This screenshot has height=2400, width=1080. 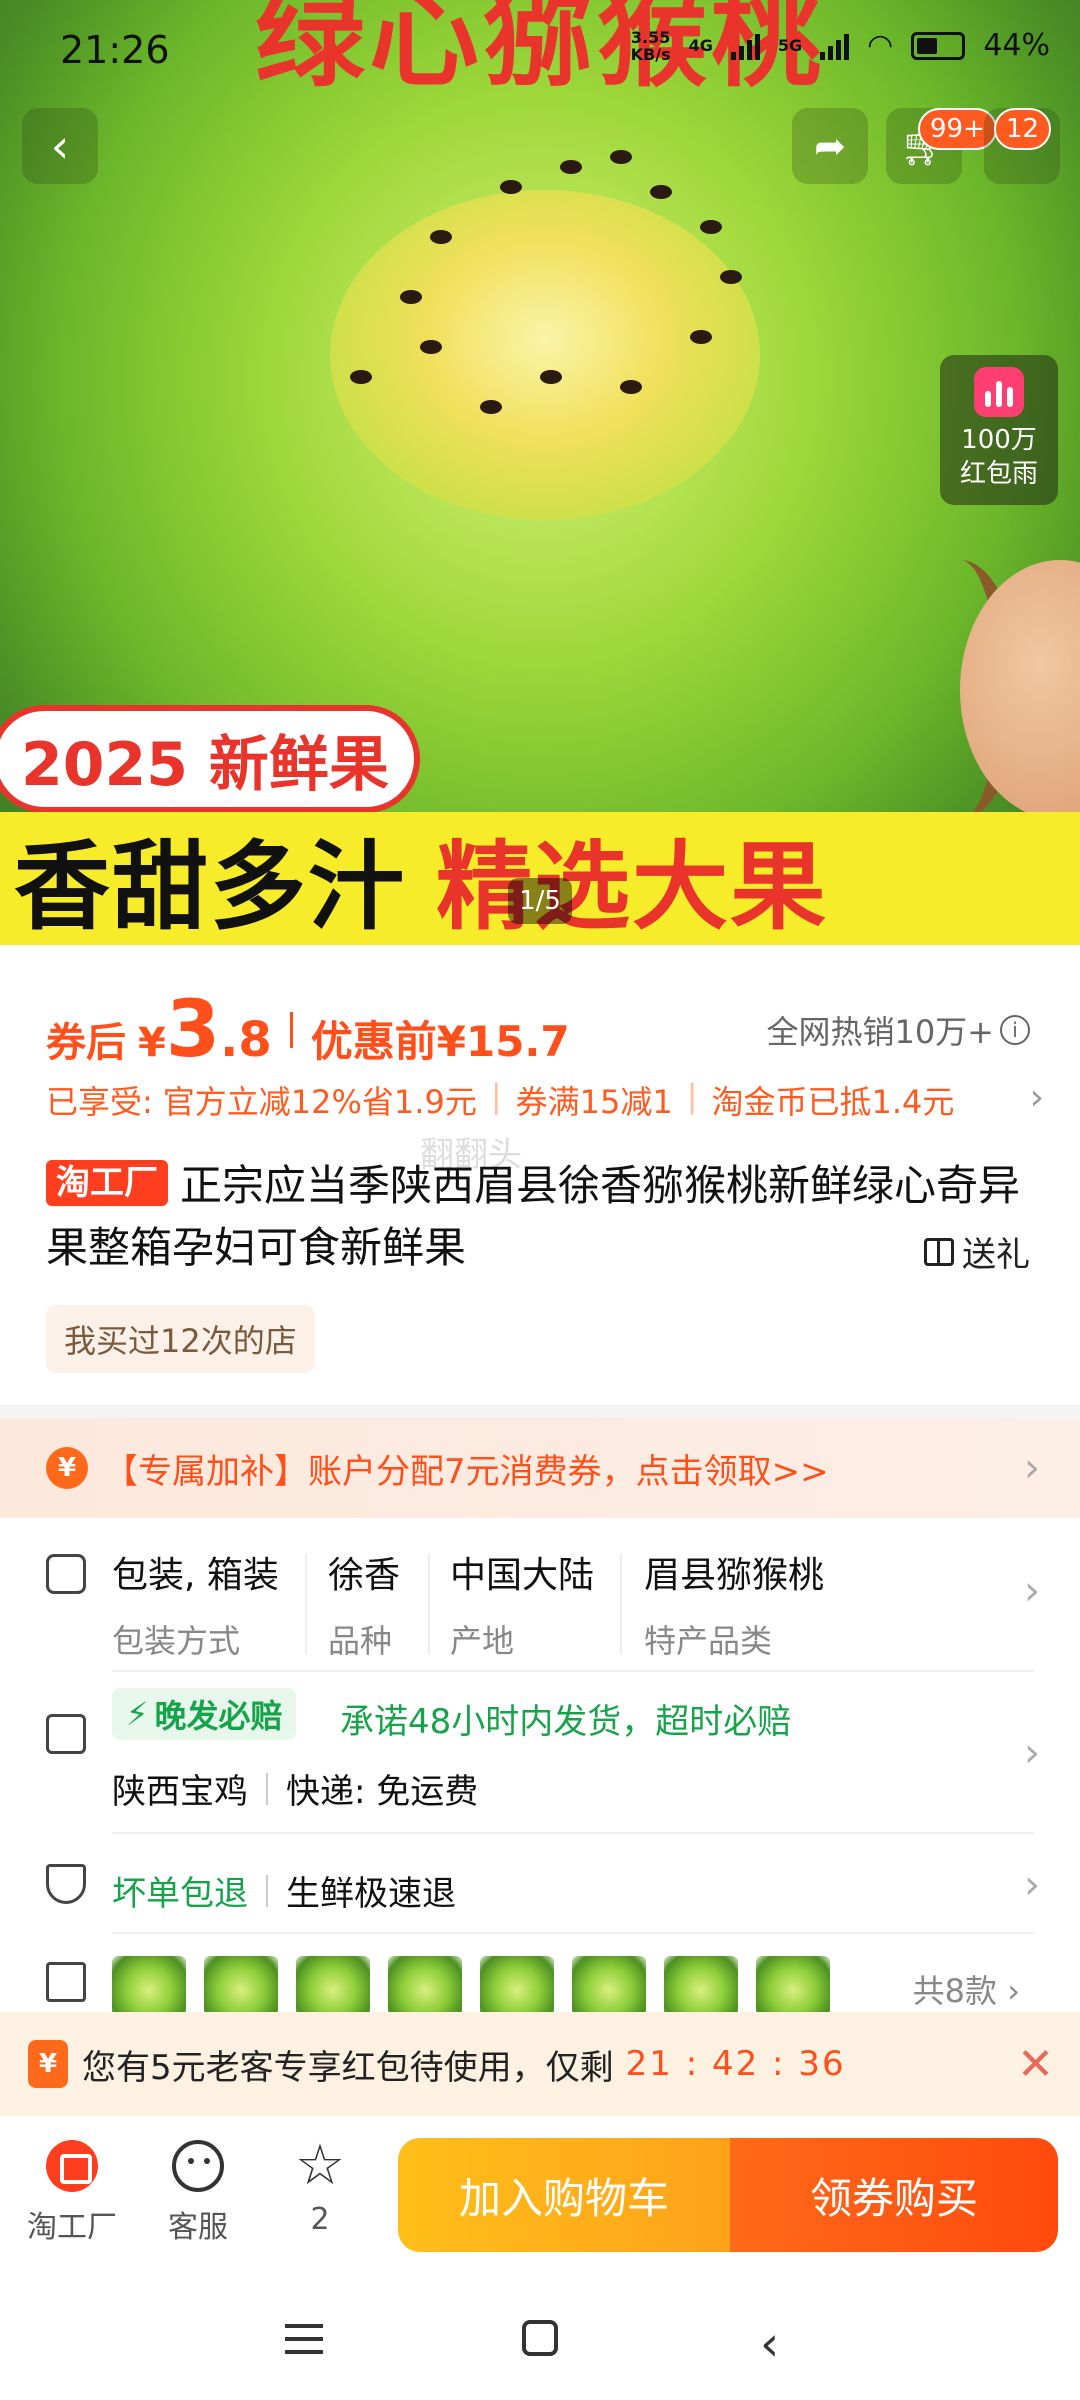 What do you see at coordinates (938, 45) in the screenshot?
I see `battery-icon` at bounding box center [938, 45].